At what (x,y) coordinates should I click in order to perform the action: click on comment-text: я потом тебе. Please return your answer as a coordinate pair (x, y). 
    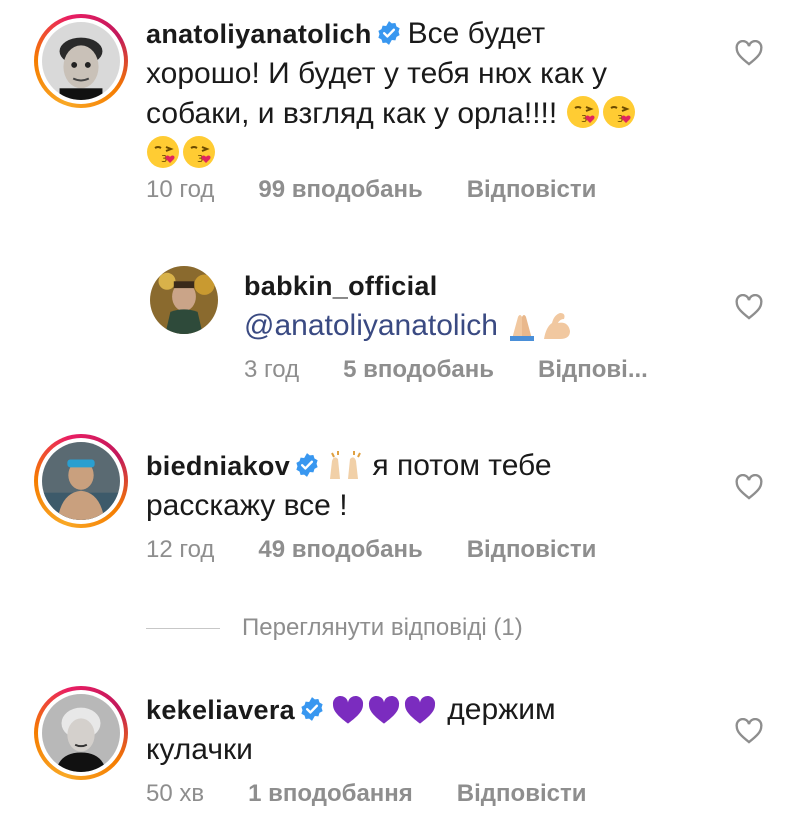
    Looking at the image, I should click on (462, 465).